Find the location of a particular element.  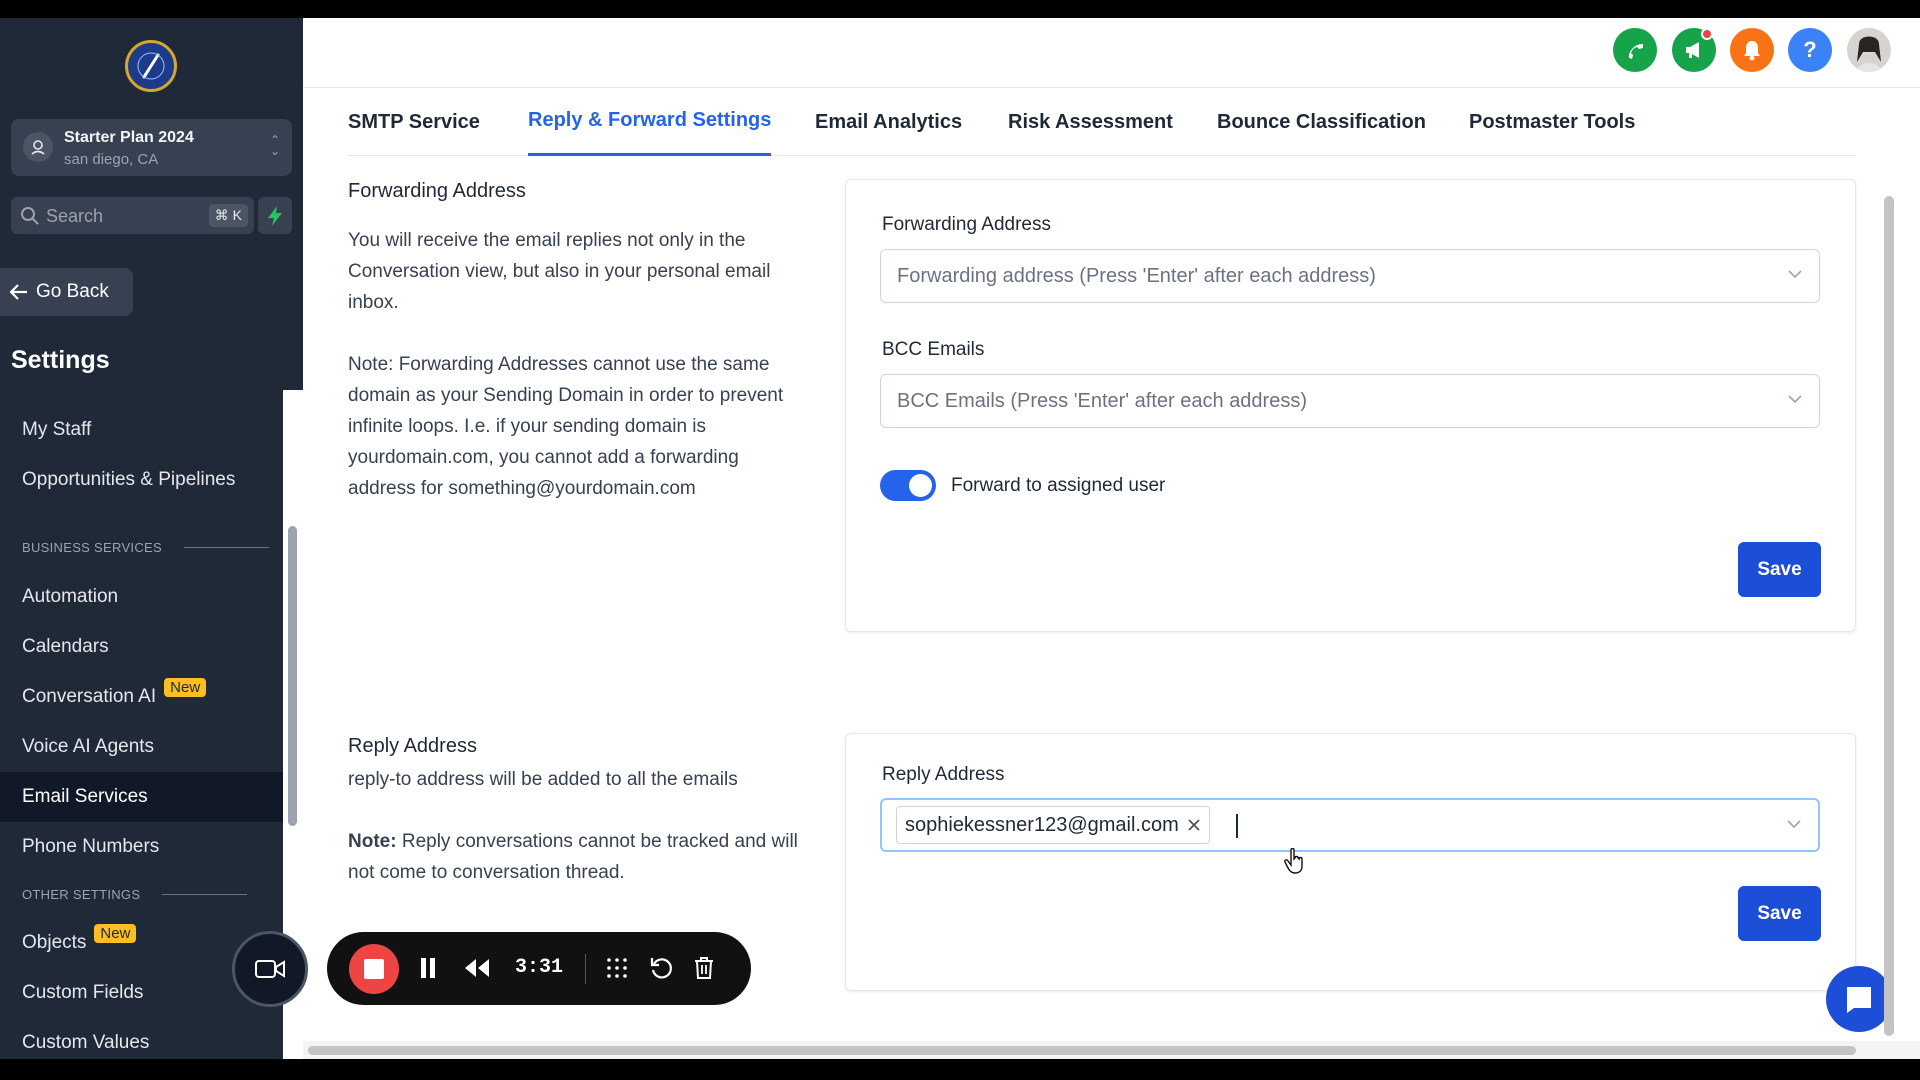

chat-widget-button is located at coordinates (1859, 999).